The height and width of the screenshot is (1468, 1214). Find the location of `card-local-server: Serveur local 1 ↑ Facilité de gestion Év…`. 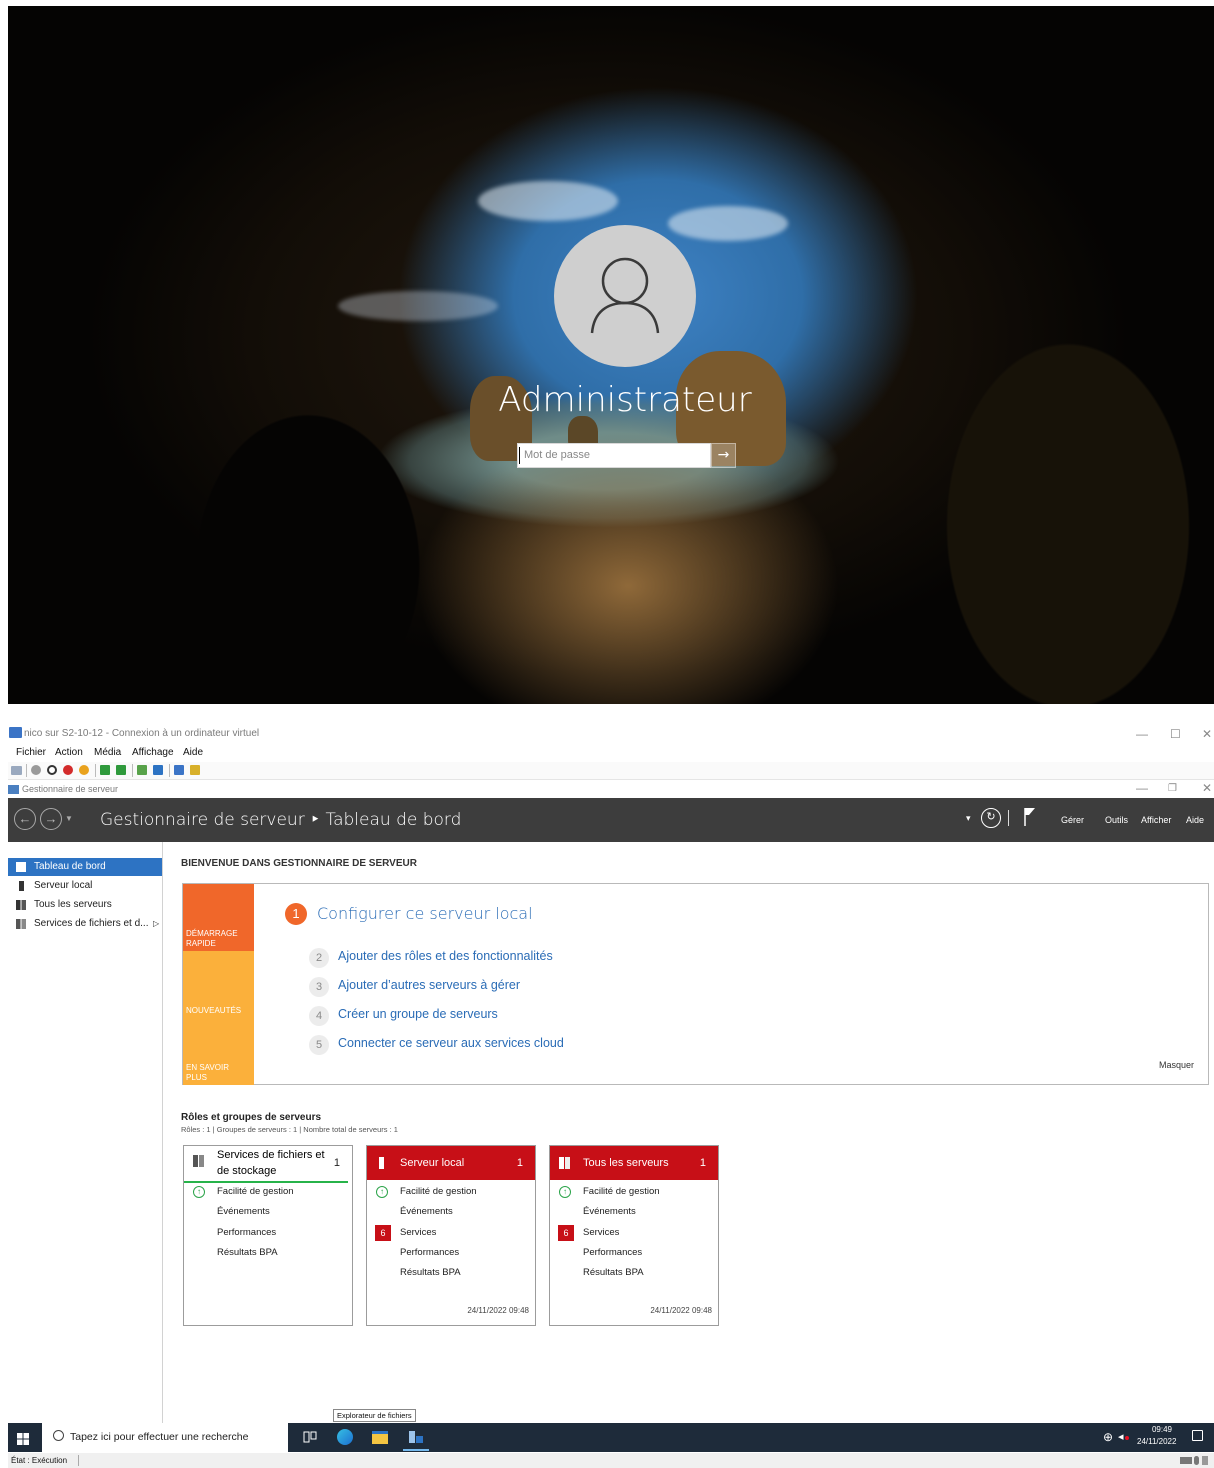

card-local-server: Serveur local 1 ↑ Facilité de gestion Év… is located at coordinates (451, 1235).